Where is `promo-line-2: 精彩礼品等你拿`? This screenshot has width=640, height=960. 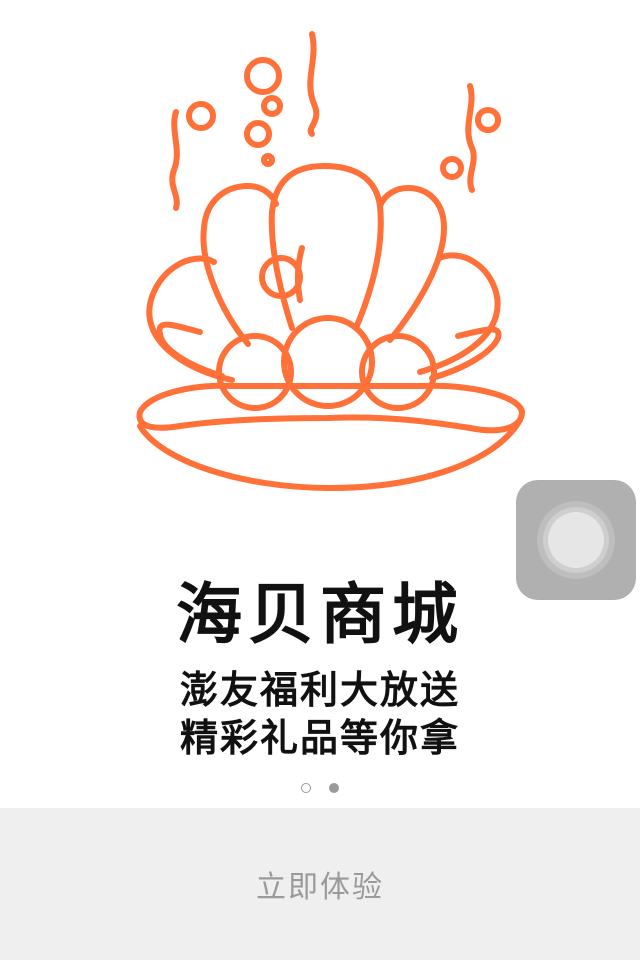
promo-line-2: 精彩礼品等你拿 is located at coordinates (319, 738).